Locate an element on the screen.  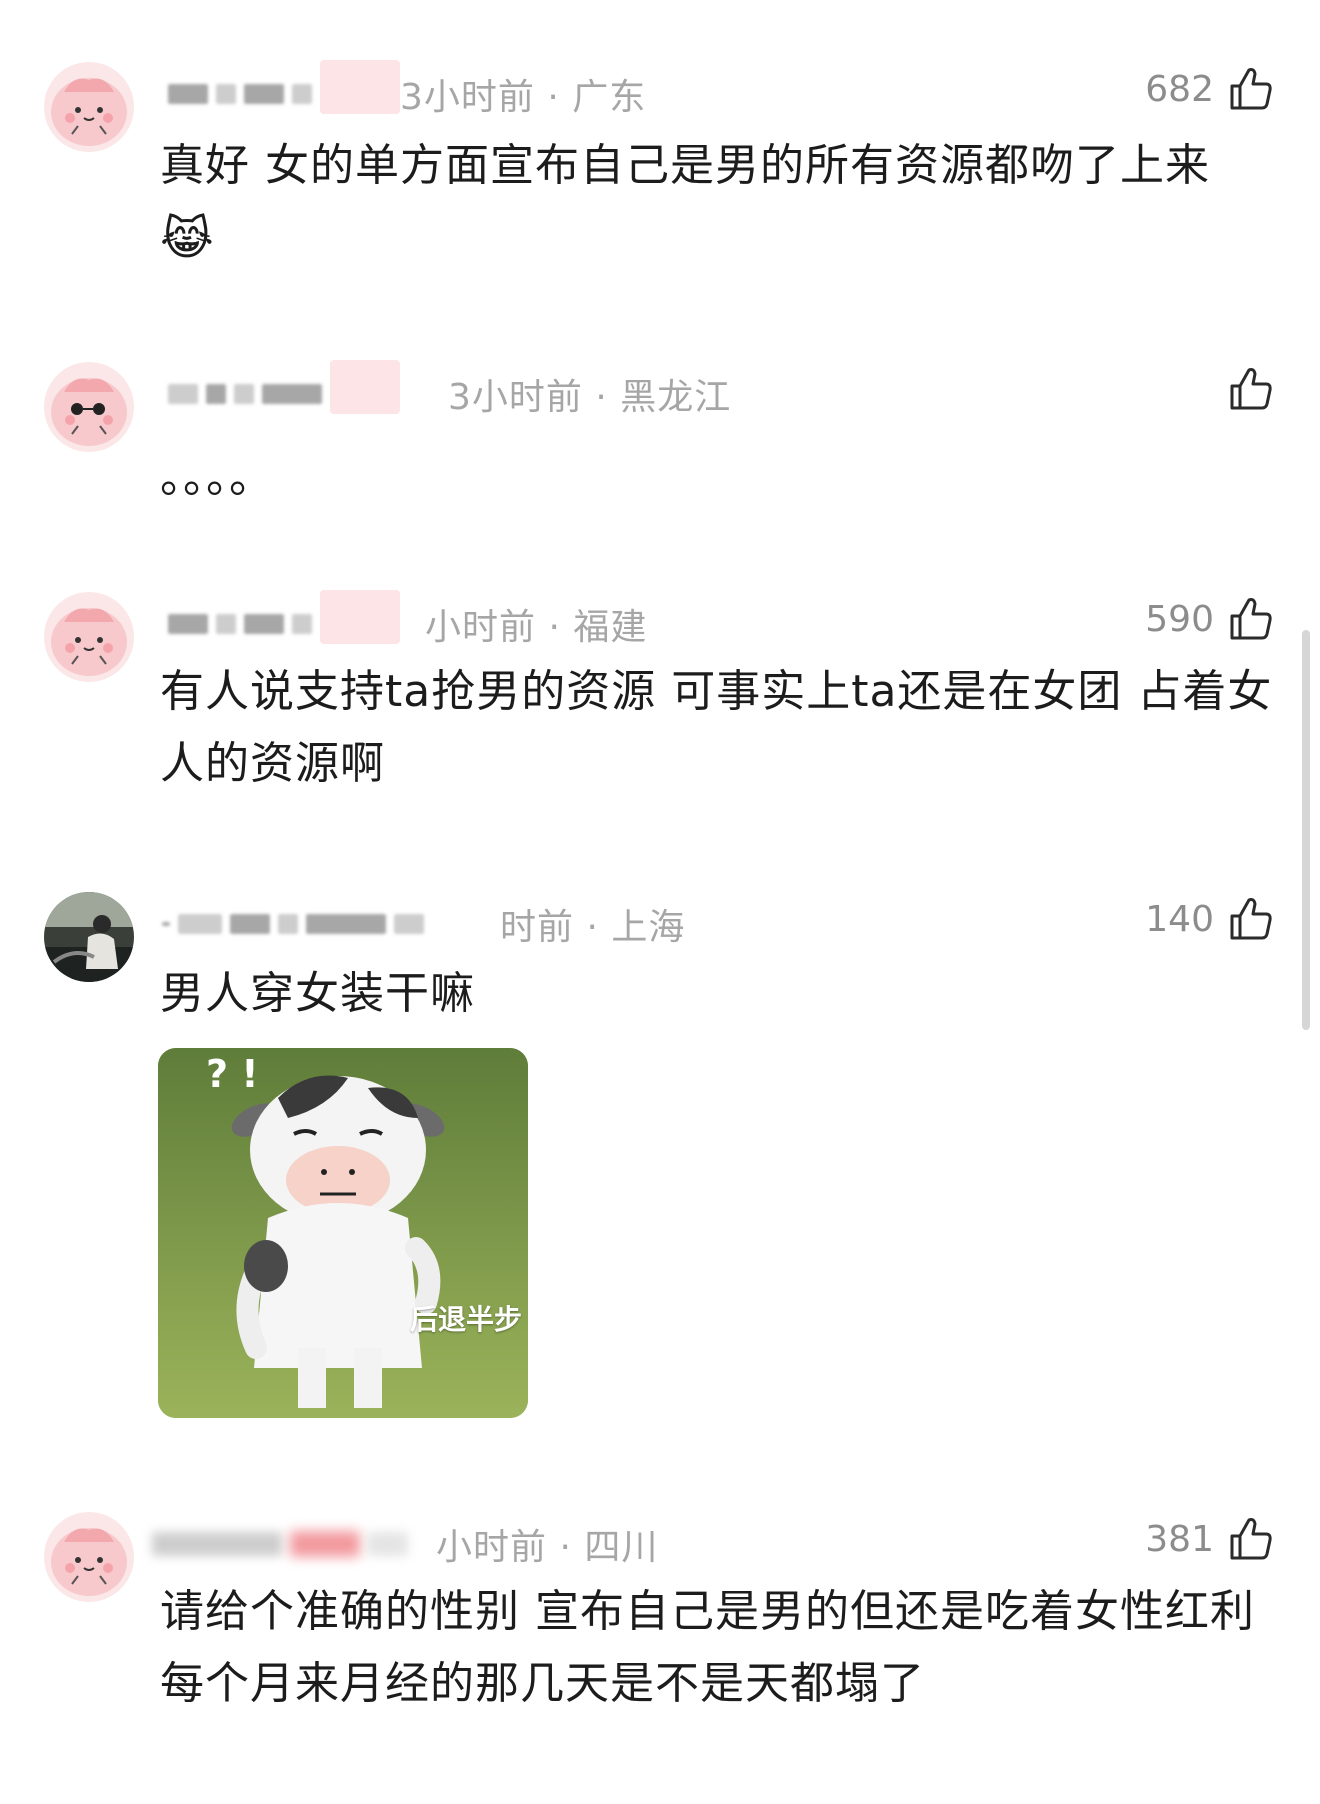
comment-meta: 小时前 · 福建 is located at coordinates (536, 627).